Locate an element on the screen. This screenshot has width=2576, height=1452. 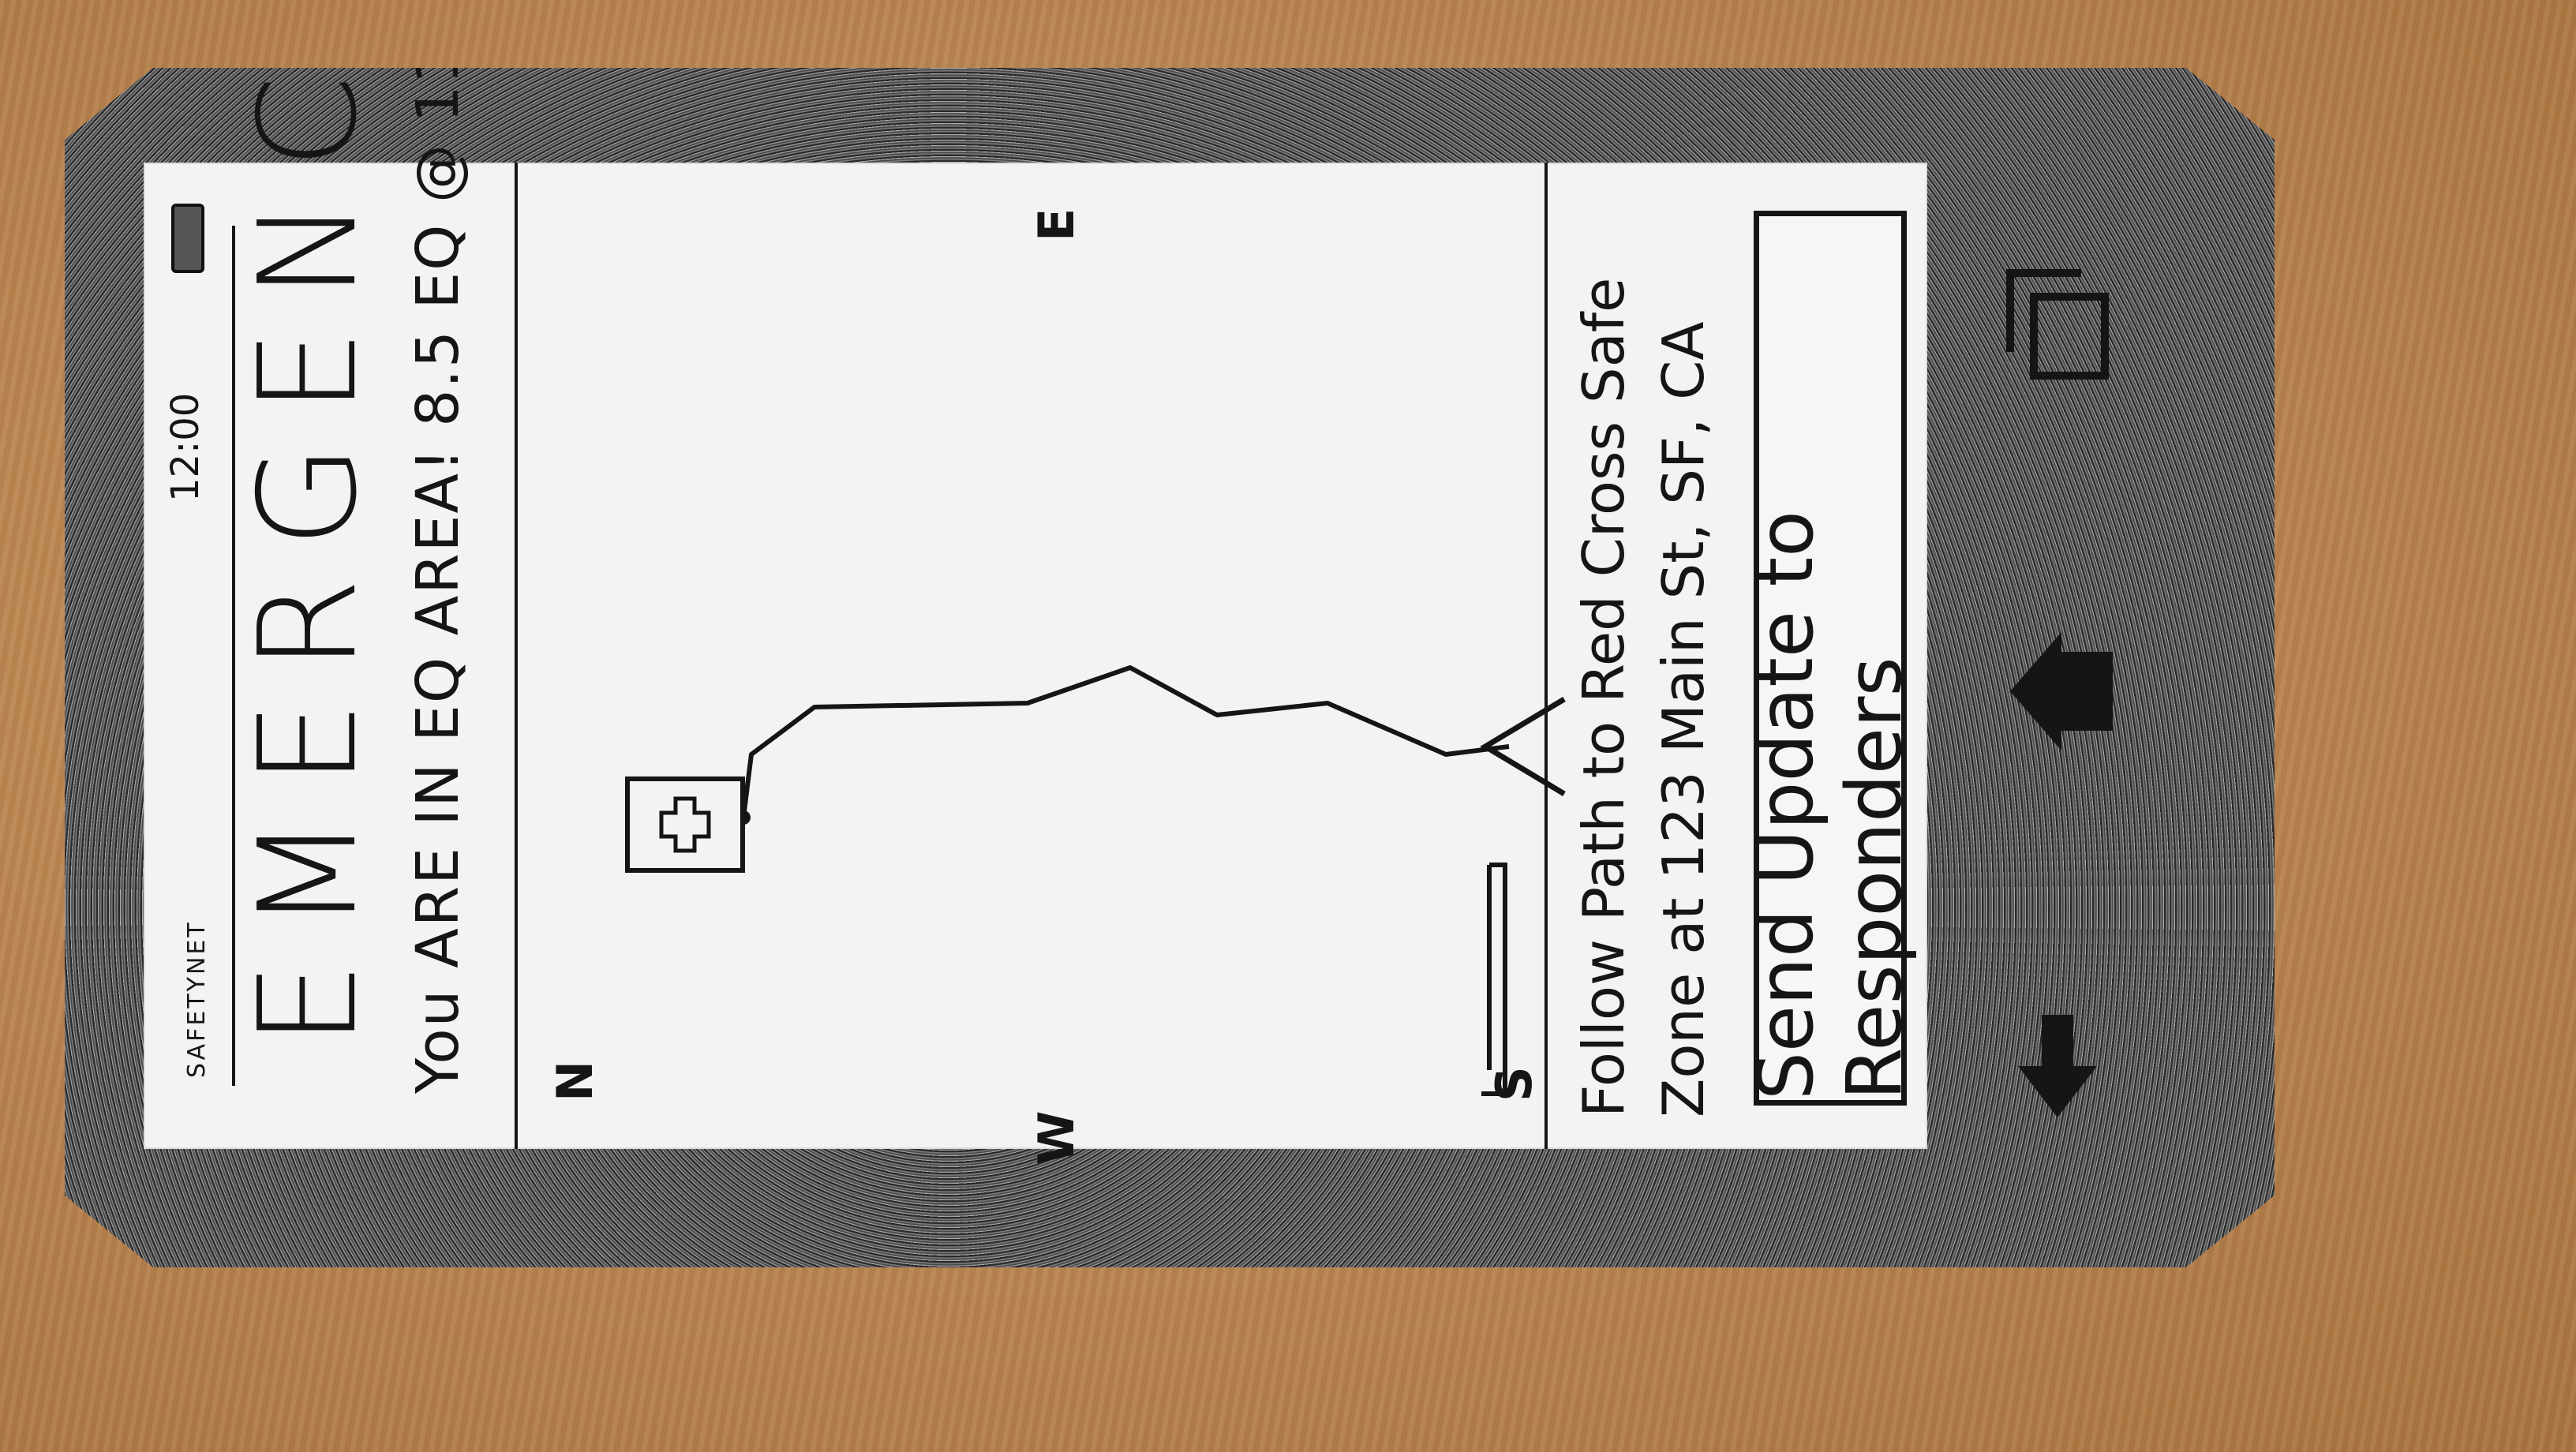
map-divider is located at coordinates (1546, 656).